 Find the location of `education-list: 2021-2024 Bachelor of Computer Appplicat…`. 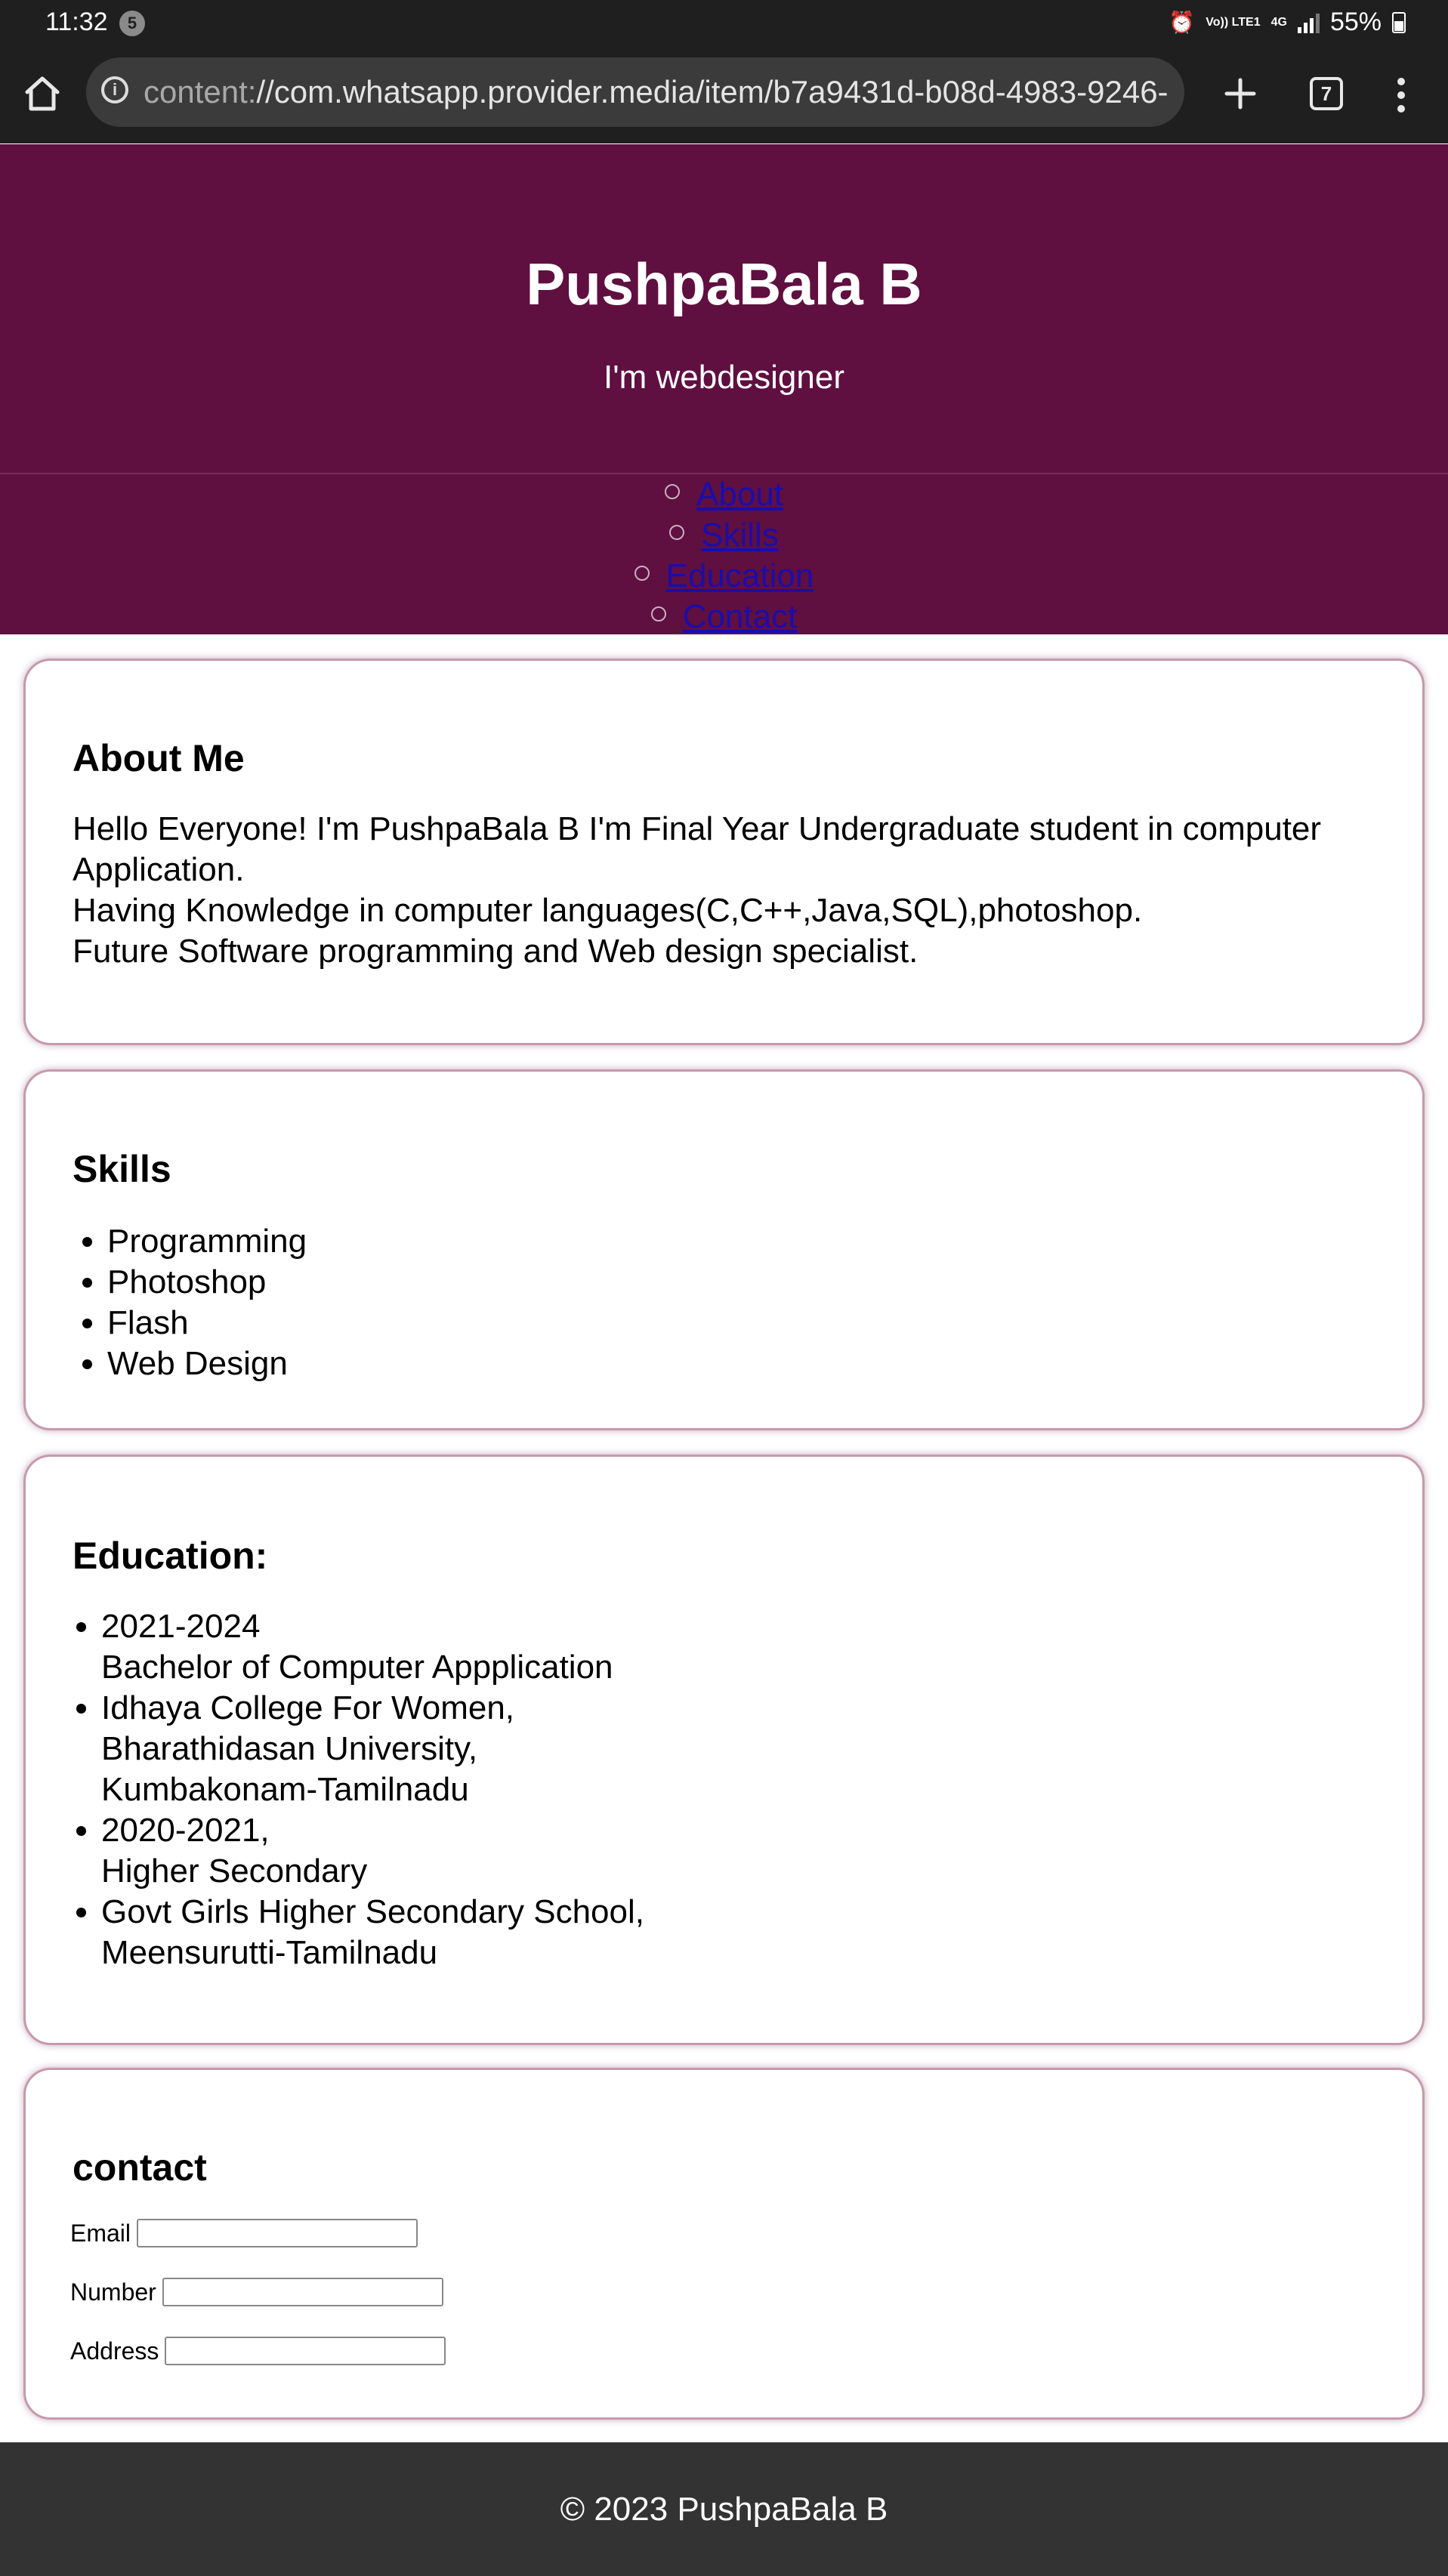

education-list: 2021-2024 Bachelor of Computer Appplicat… is located at coordinates (358, 1789).